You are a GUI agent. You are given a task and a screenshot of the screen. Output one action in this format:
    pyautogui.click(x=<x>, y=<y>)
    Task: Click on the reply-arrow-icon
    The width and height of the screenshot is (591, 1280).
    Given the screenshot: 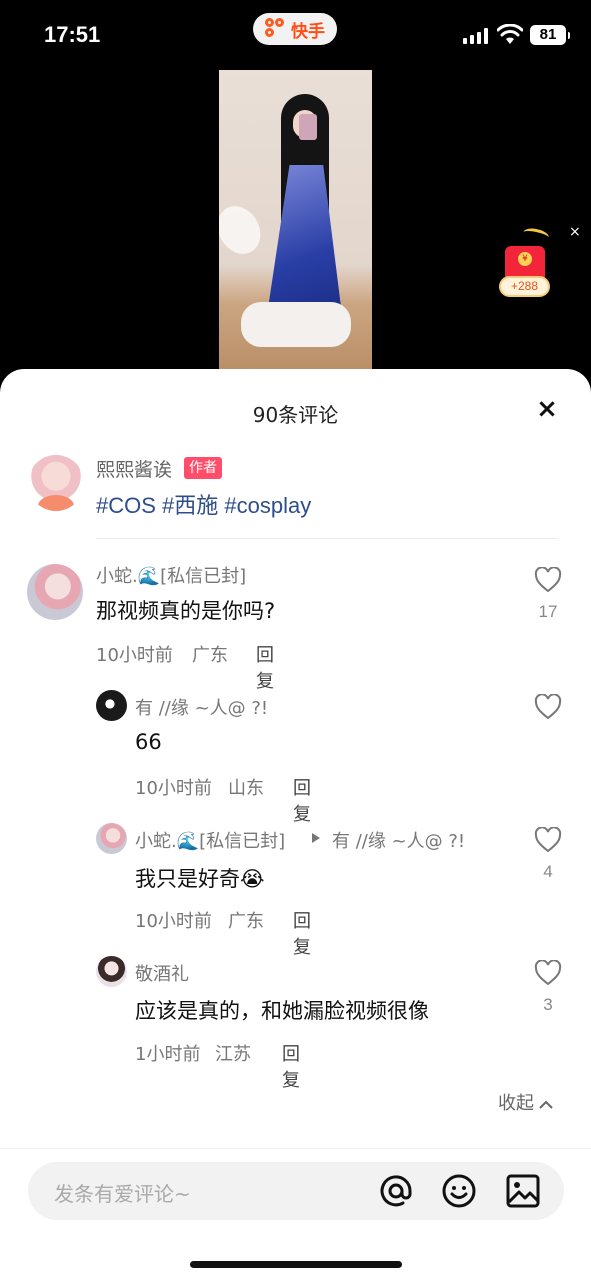 What is the action you would take?
    pyautogui.click(x=316, y=838)
    